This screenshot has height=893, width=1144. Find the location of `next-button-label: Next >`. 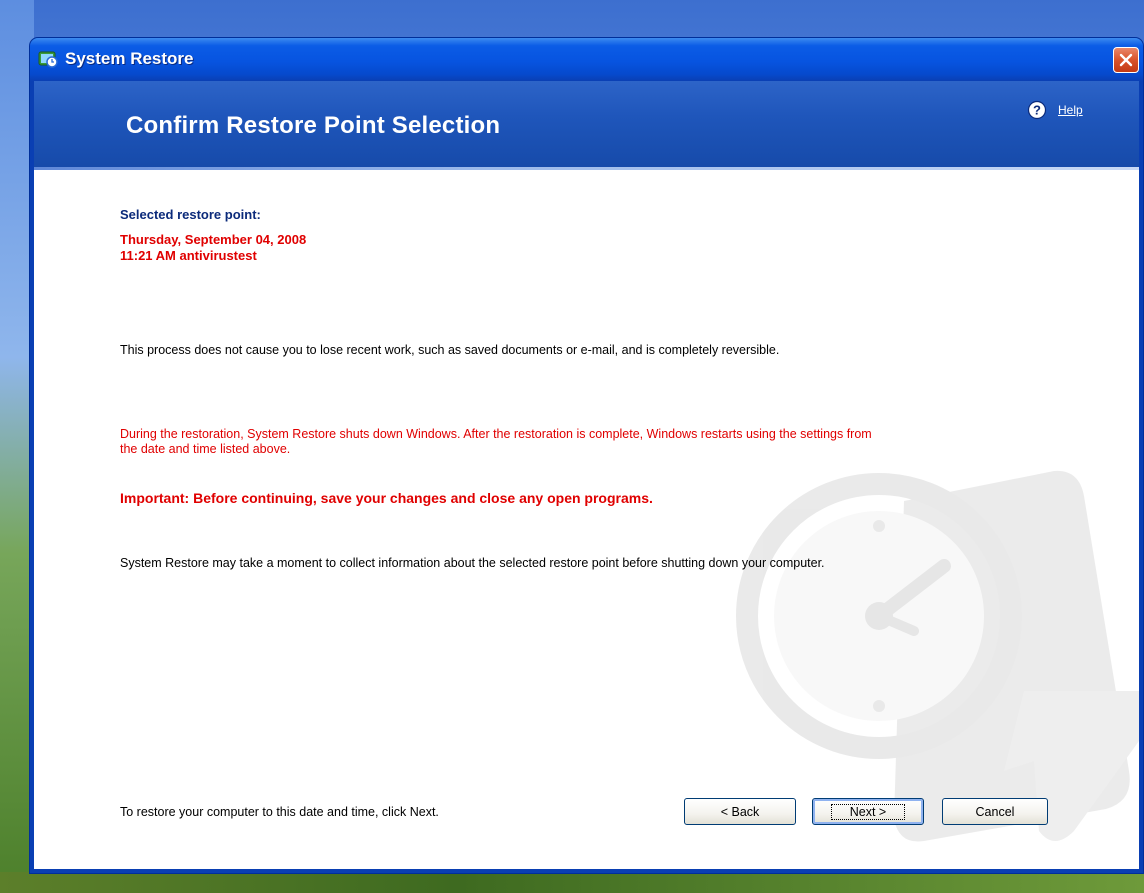

next-button-label: Next > is located at coordinates (868, 811).